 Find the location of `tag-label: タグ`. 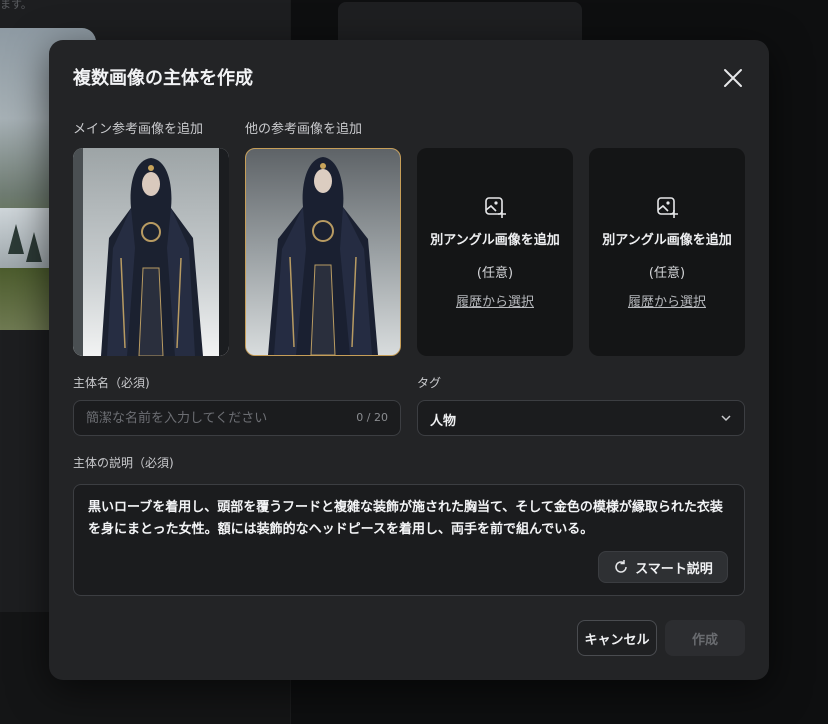

tag-label: タグ is located at coordinates (429, 383).